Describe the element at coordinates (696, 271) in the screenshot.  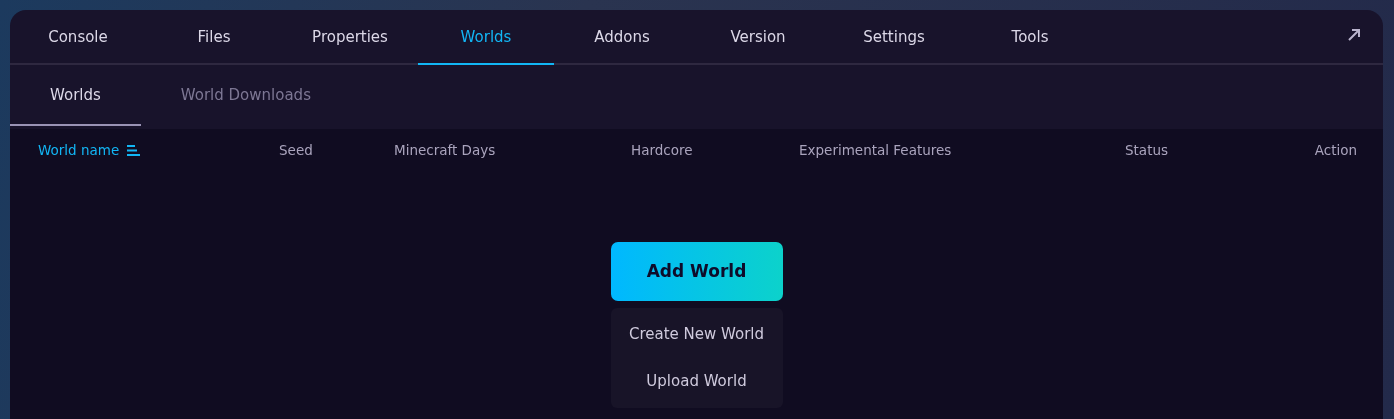
I see `add-world-button: Add World` at that location.